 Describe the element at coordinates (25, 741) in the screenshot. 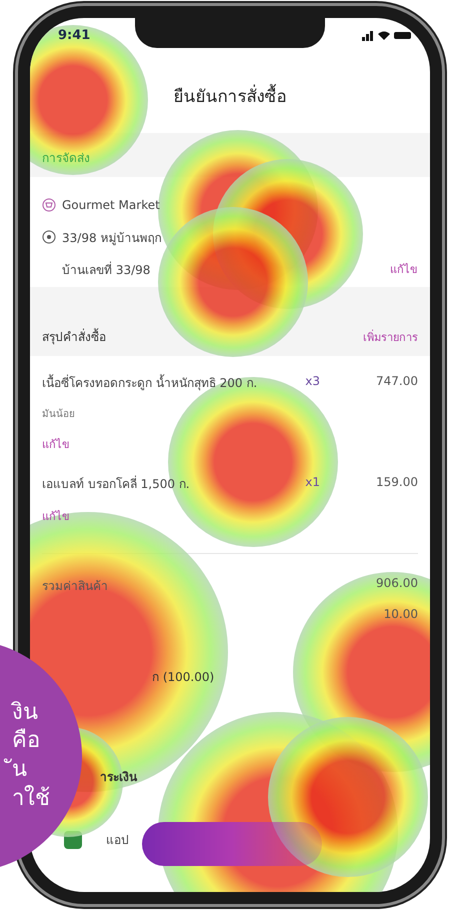

I see `promo-text: คือ` at that location.